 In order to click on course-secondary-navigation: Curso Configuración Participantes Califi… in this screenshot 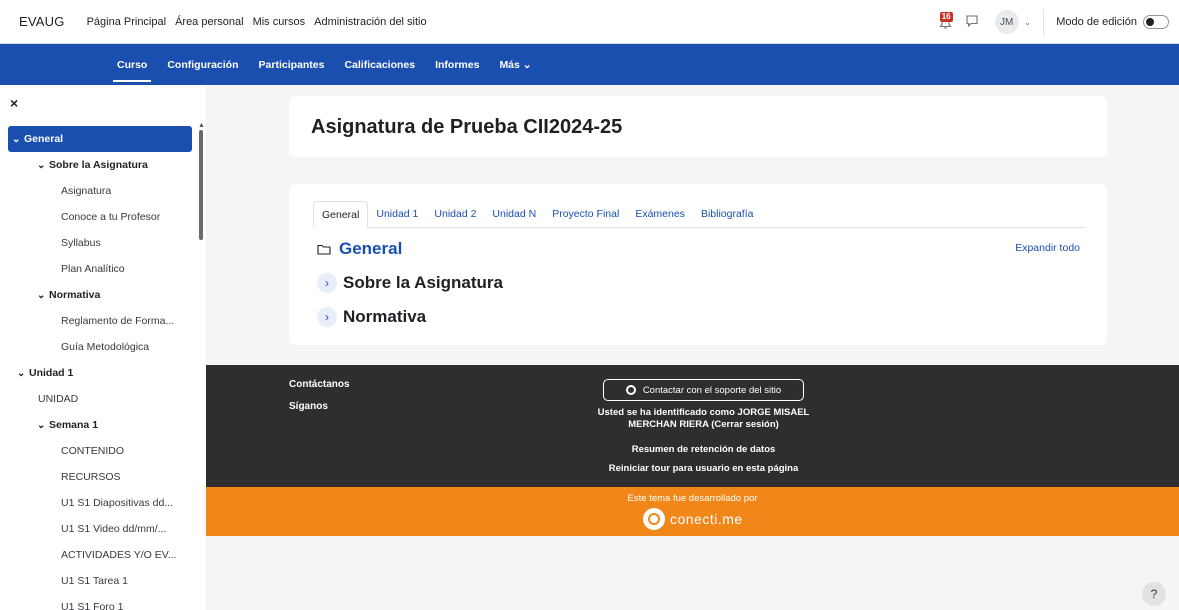, I will do `click(589, 64)`.